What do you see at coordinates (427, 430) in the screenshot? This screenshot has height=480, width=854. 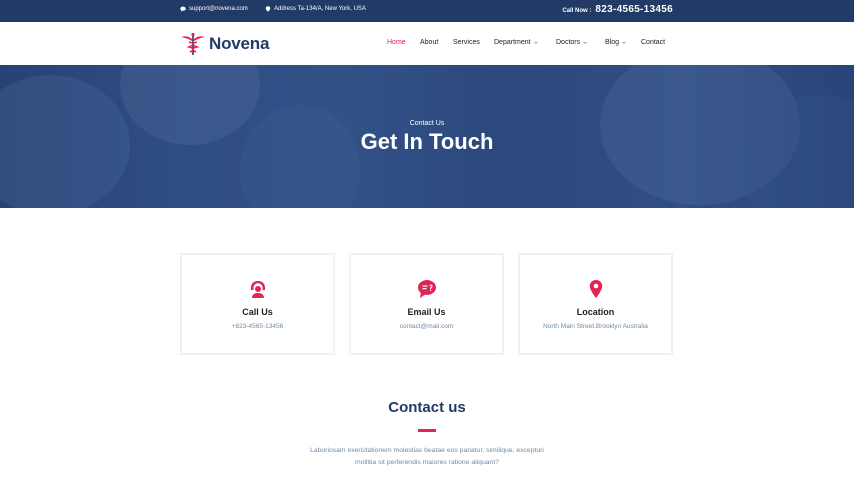 I see `title-divider` at bounding box center [427, 430].